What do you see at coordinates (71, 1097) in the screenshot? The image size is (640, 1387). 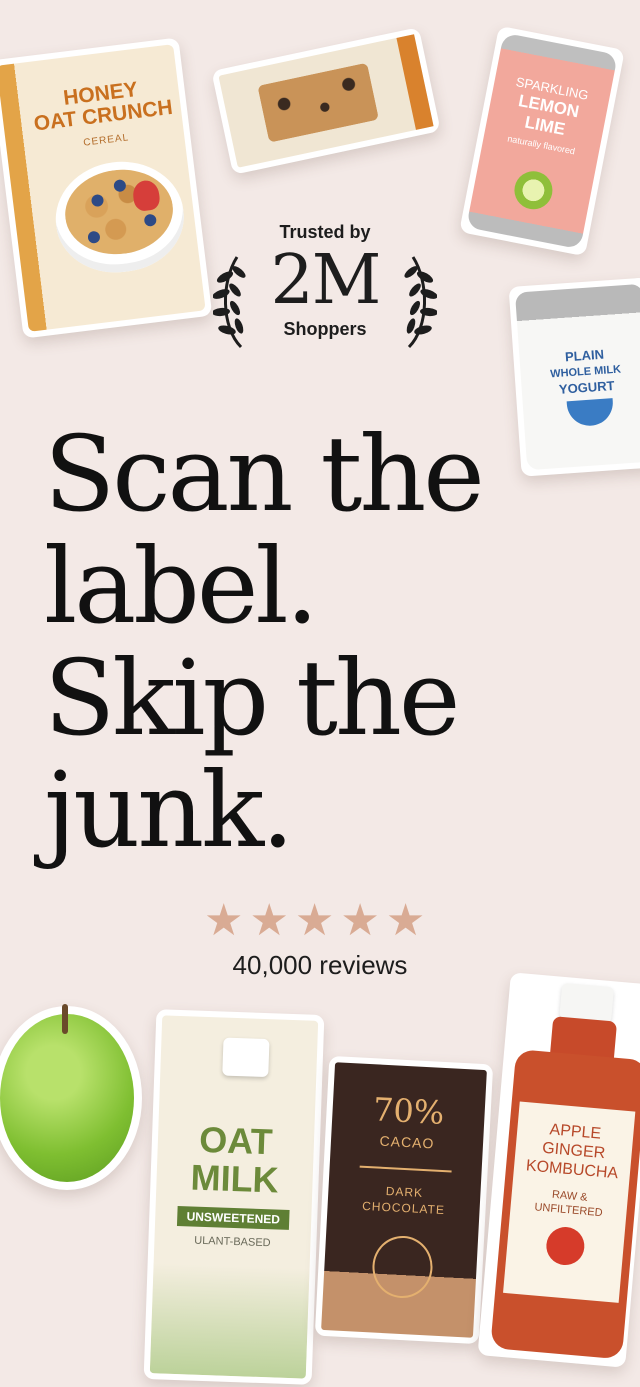 I see `apple-image` at bounding box center [71, 1097].